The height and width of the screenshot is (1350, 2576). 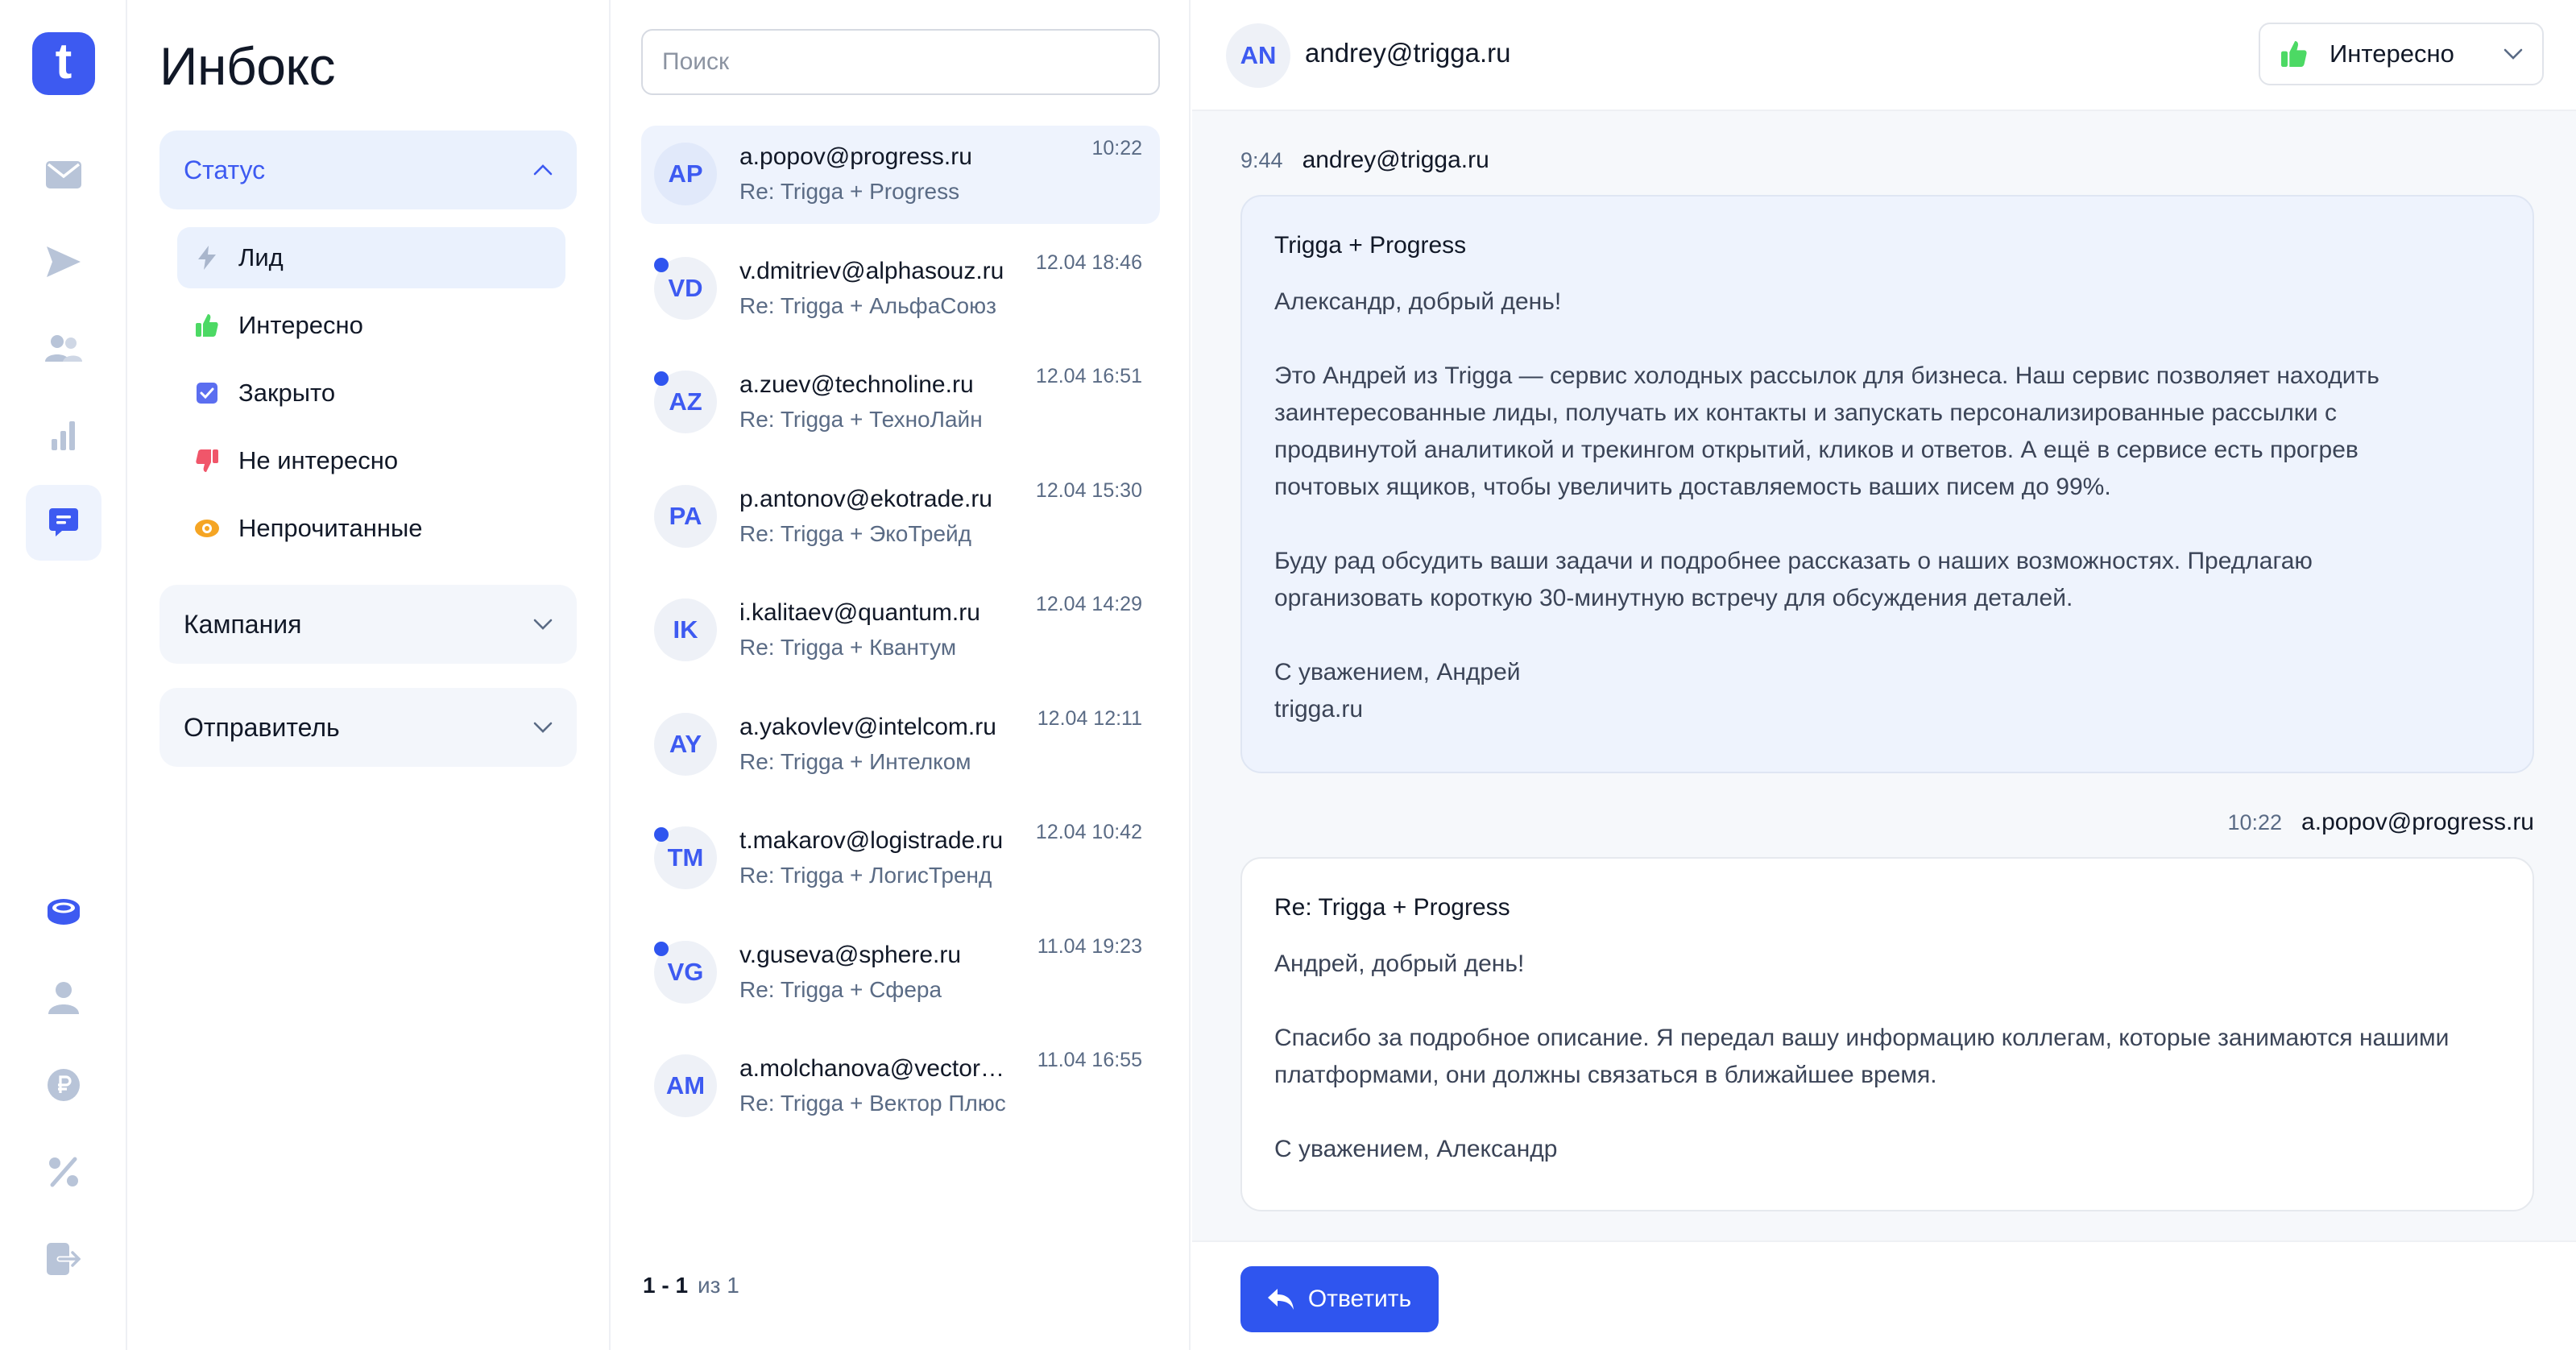 I want to click on page-title: Инбокс, so click(x=247, y=66).